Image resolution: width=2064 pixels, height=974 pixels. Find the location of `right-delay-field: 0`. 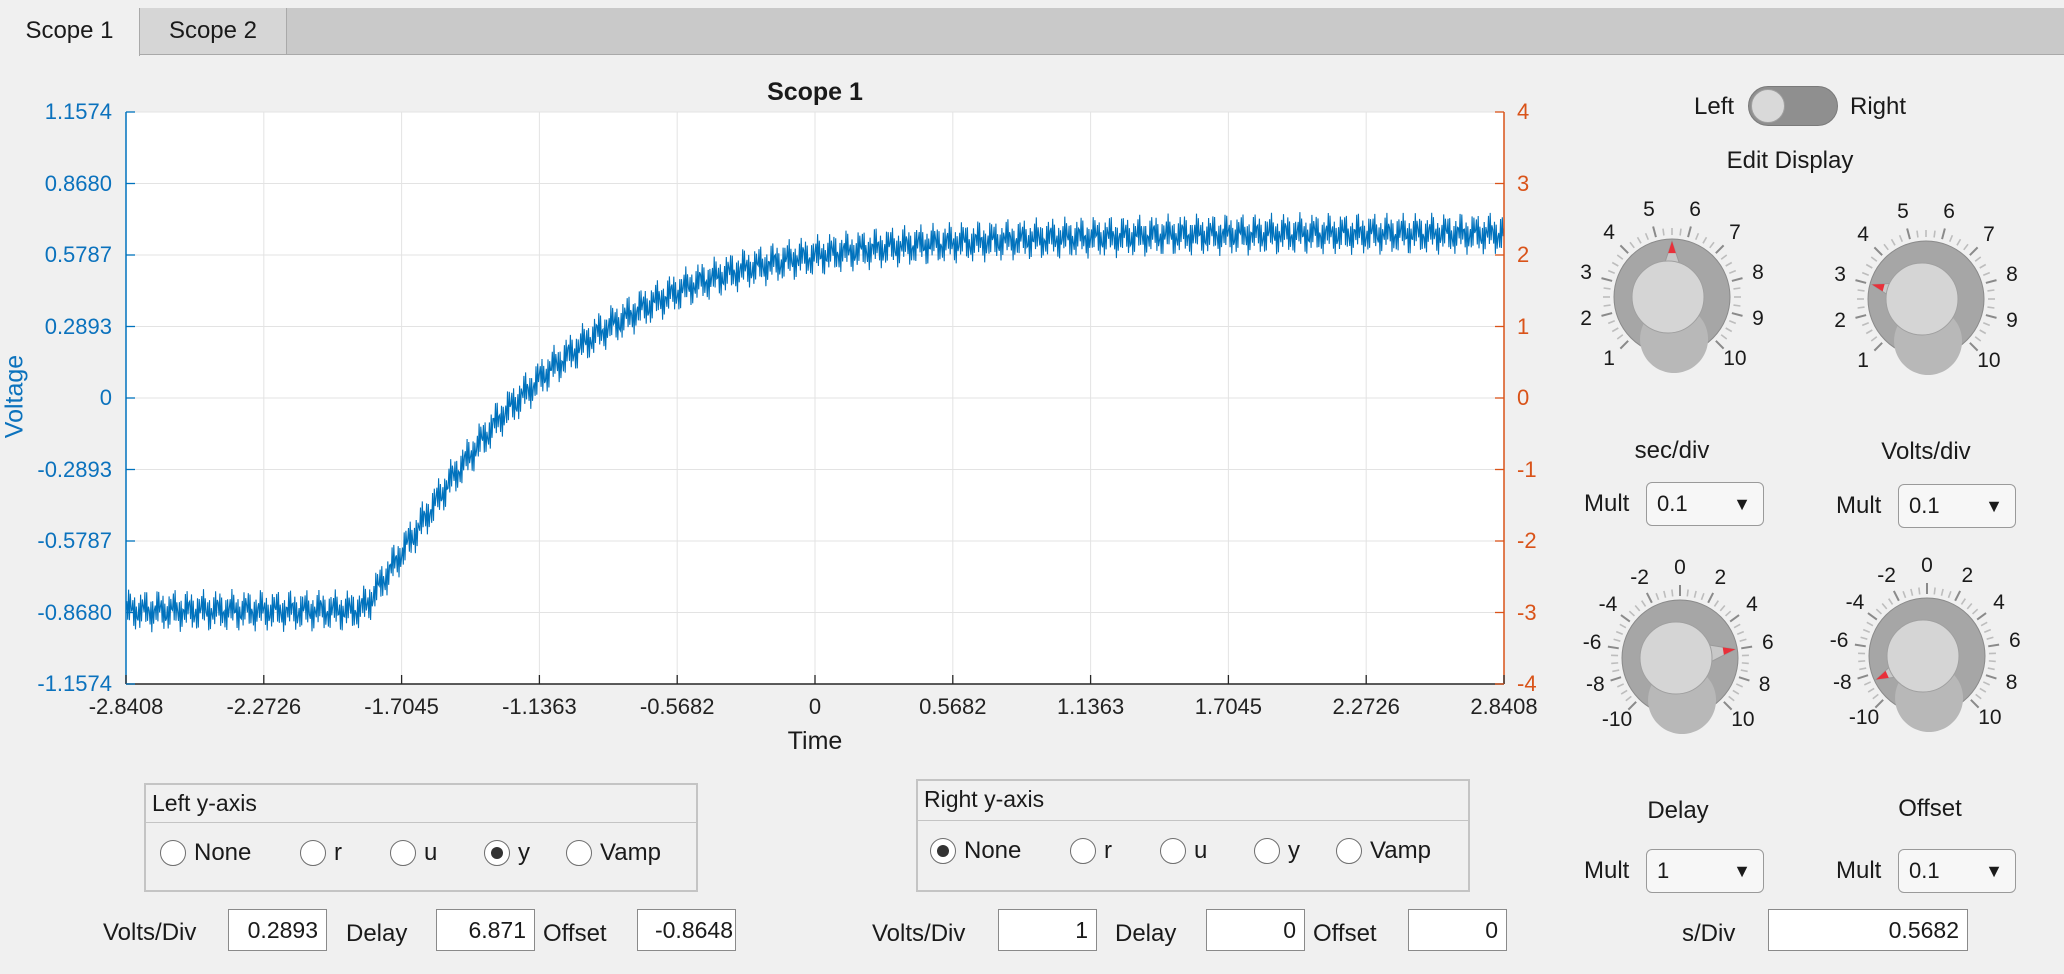

right-delay-field: 0 is located at coordinates (1255, 930).